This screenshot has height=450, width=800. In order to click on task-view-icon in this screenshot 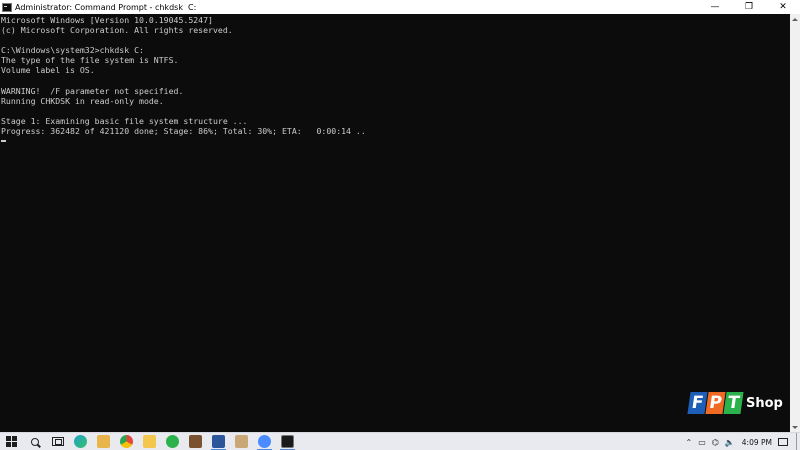, I will do `click(57, 441)`.